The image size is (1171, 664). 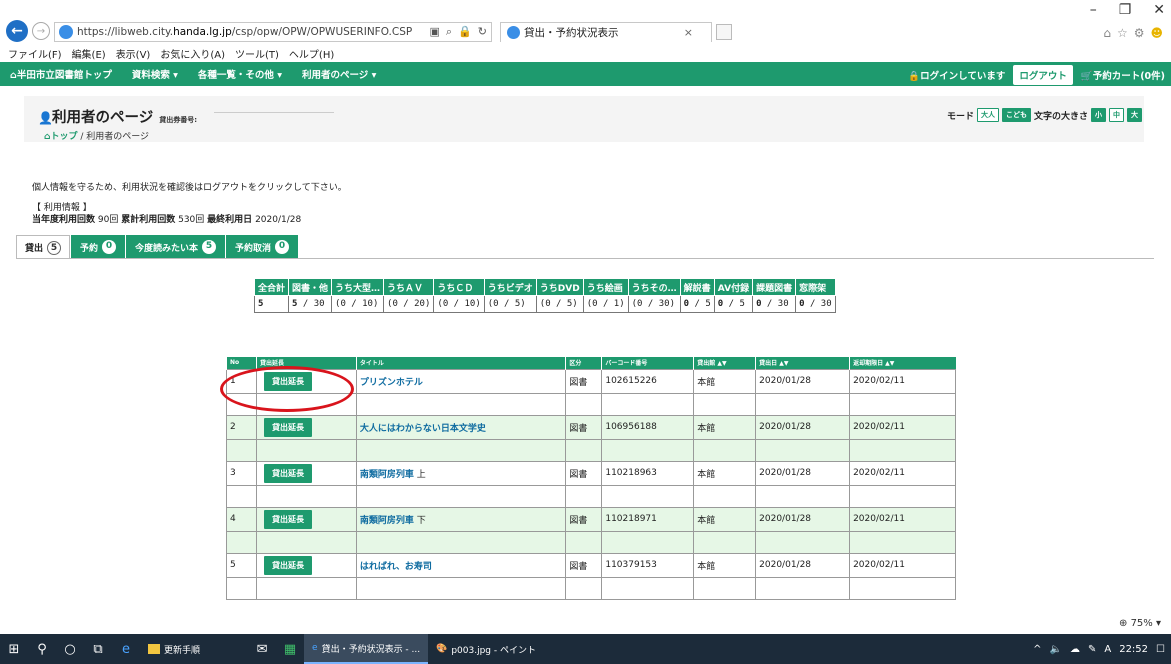 I want to click on nav-right: 🔒ログインしています ログアウト 🛒予約カート(0件), so click(x=1036, y=75).